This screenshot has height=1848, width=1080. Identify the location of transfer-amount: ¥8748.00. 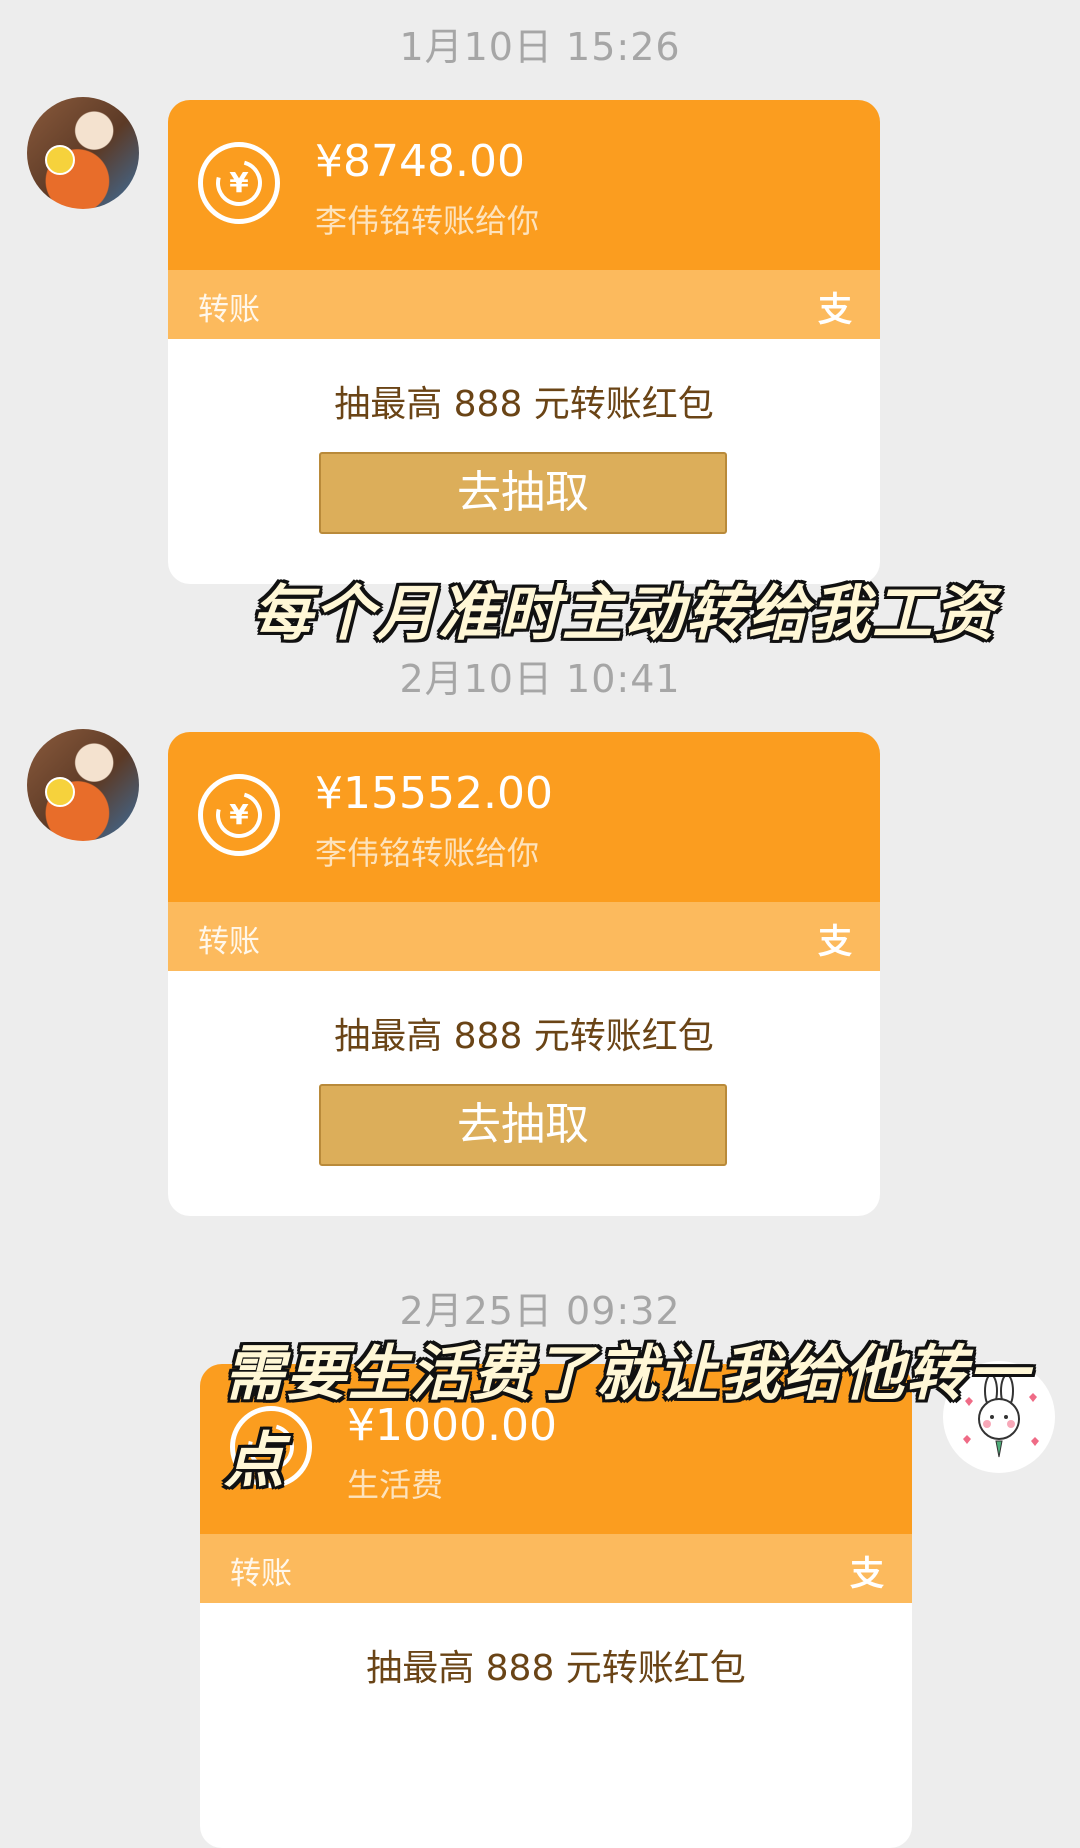
(420, 161).